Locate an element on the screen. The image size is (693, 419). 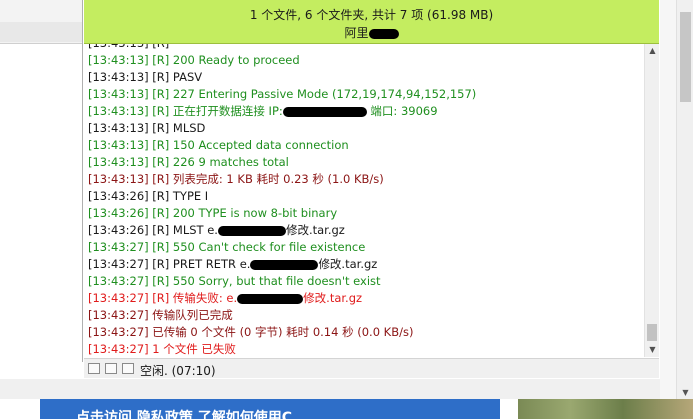
log-message: [R] MLSD is located at coordinates (179, 128).